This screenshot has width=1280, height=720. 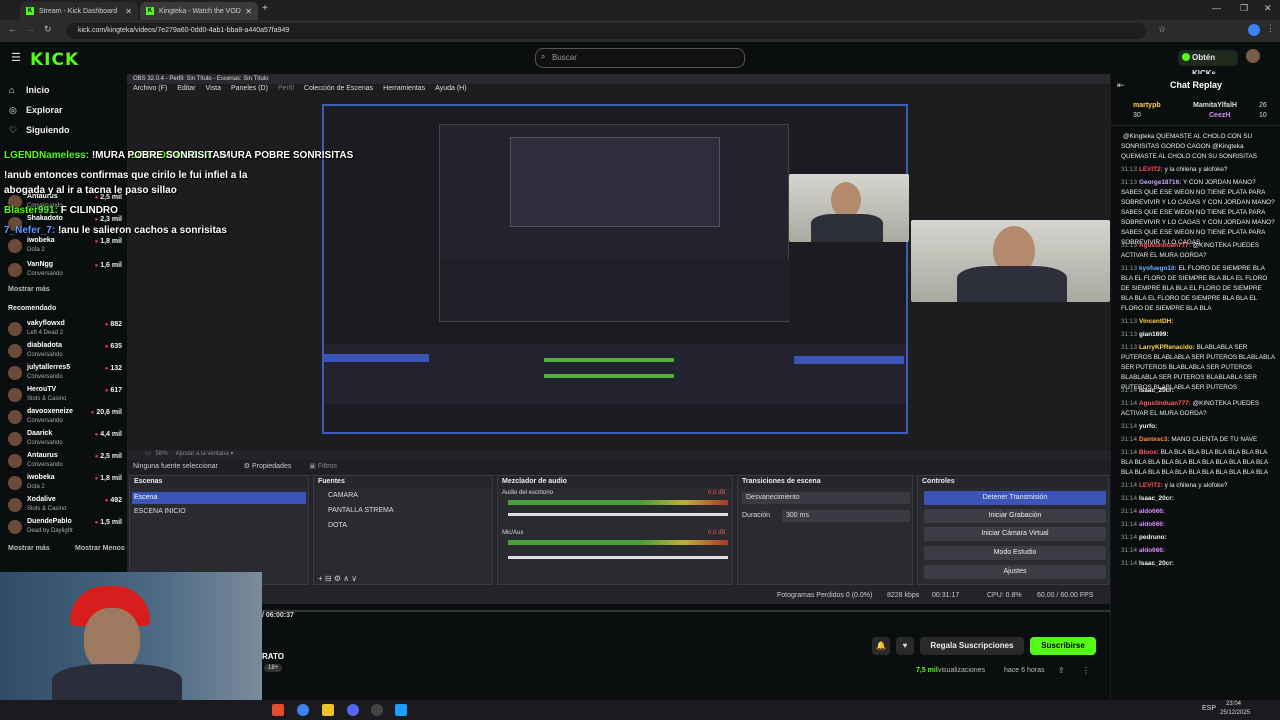 What do you see at coordinates (1086, 670) in the screenshot?
I see `more-options-icon: ⋮` at bounding box center [1086, 670].